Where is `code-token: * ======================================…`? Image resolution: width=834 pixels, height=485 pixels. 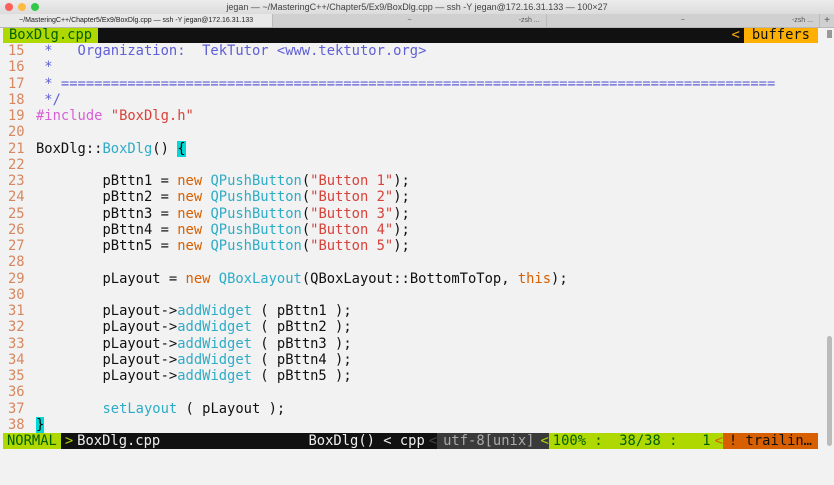
code-token: * ======================================… is located at coordinates (406, 83).